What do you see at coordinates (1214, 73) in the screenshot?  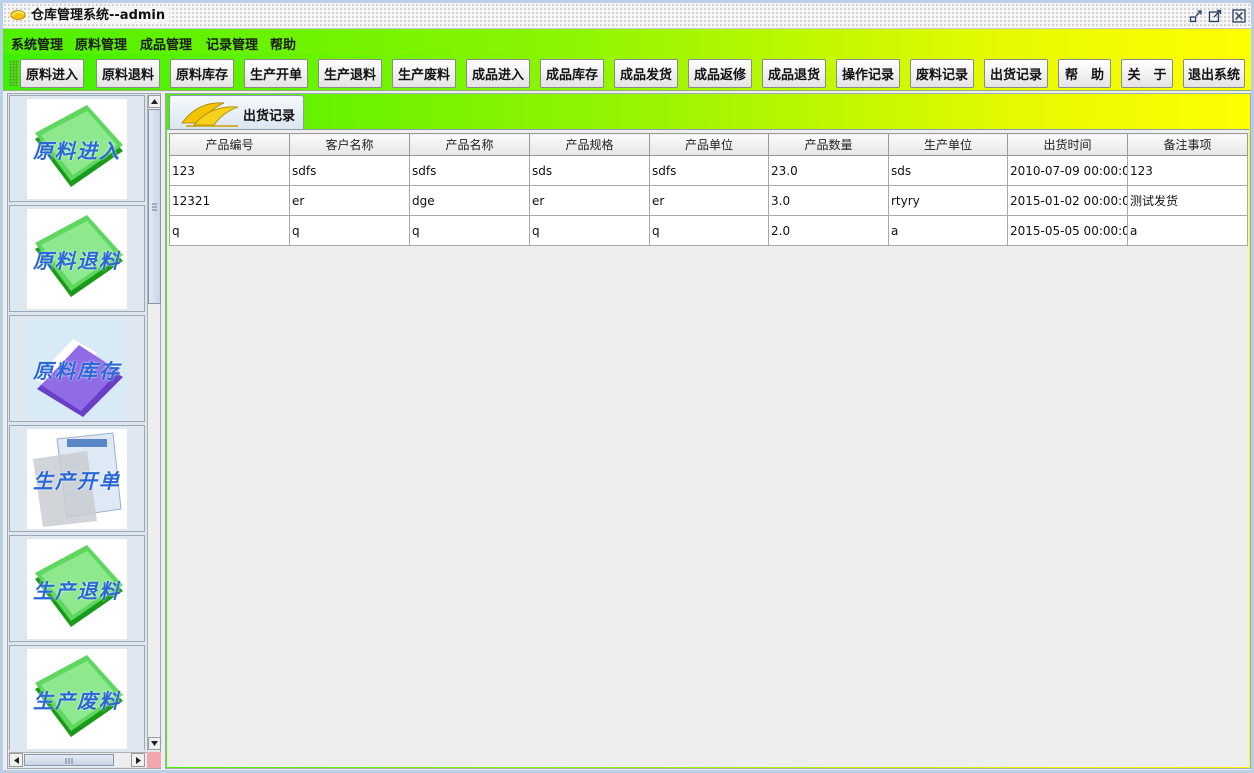 I see `toolbar-button-exit: 退出系统` at bounding box center [1214, 73].